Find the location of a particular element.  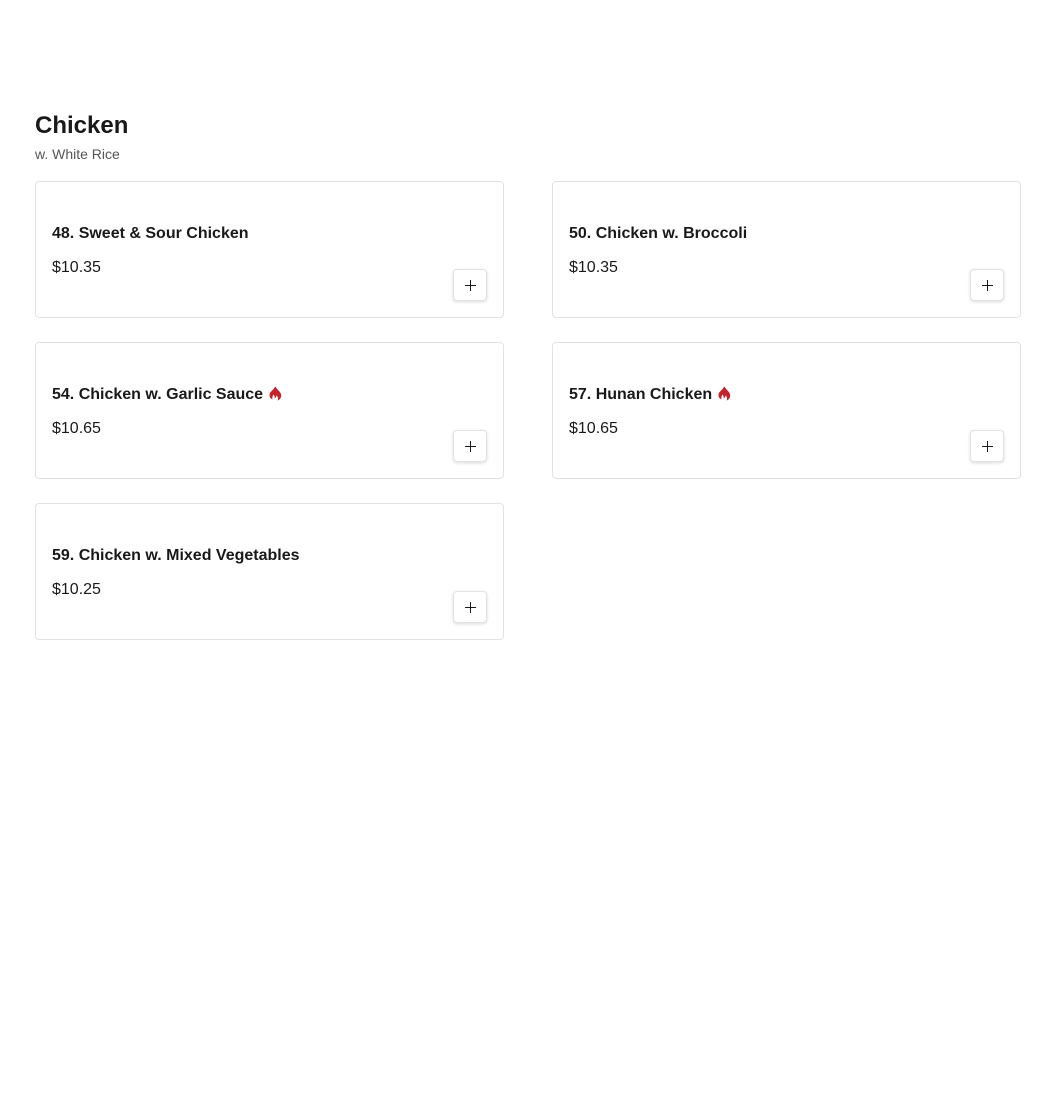

menu-item-card: 57. Hunan Chicken $10.65 is located at coordinates (786, 410).